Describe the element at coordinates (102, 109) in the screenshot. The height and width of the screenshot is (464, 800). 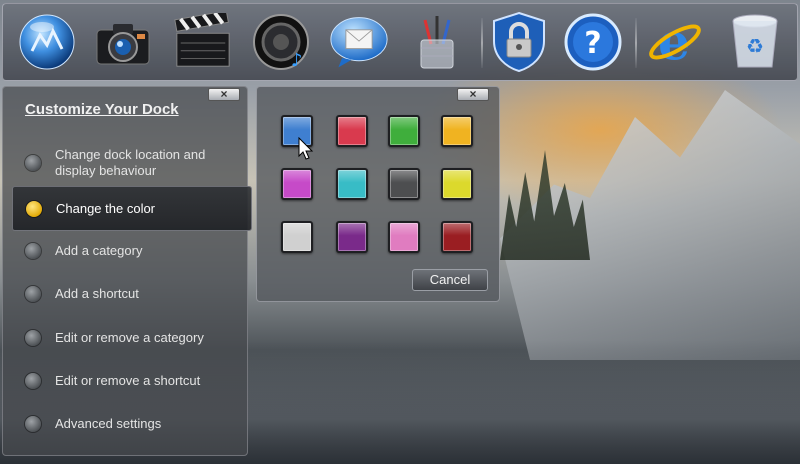
I see `panel-title: Customize Your Dock` at that location.